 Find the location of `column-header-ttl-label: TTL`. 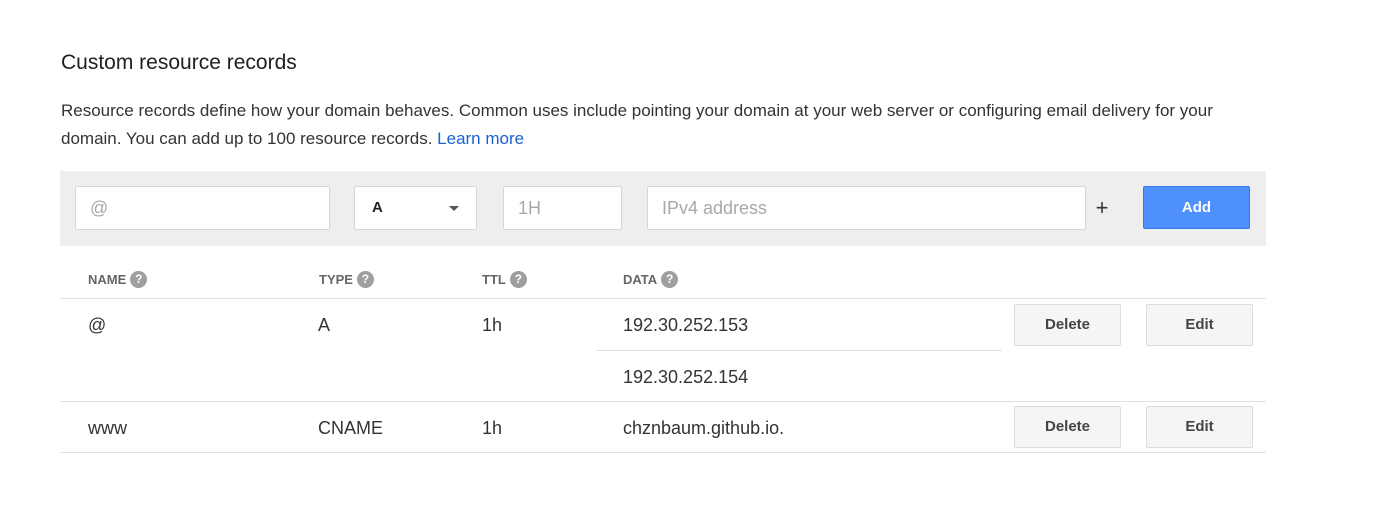

column-header-ttl-label: TTL is located at coordinates (494, 279).